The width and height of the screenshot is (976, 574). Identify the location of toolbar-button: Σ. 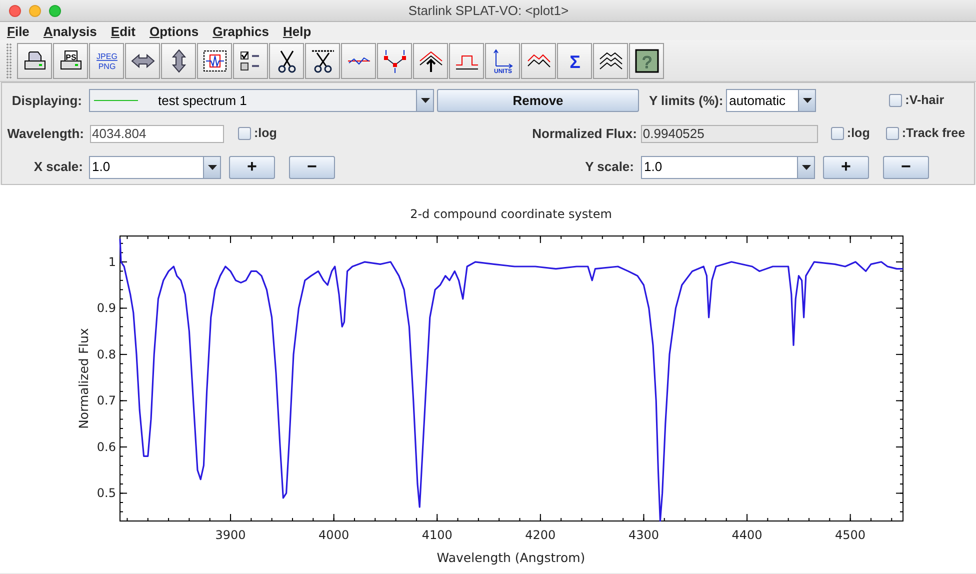
(574, 60).